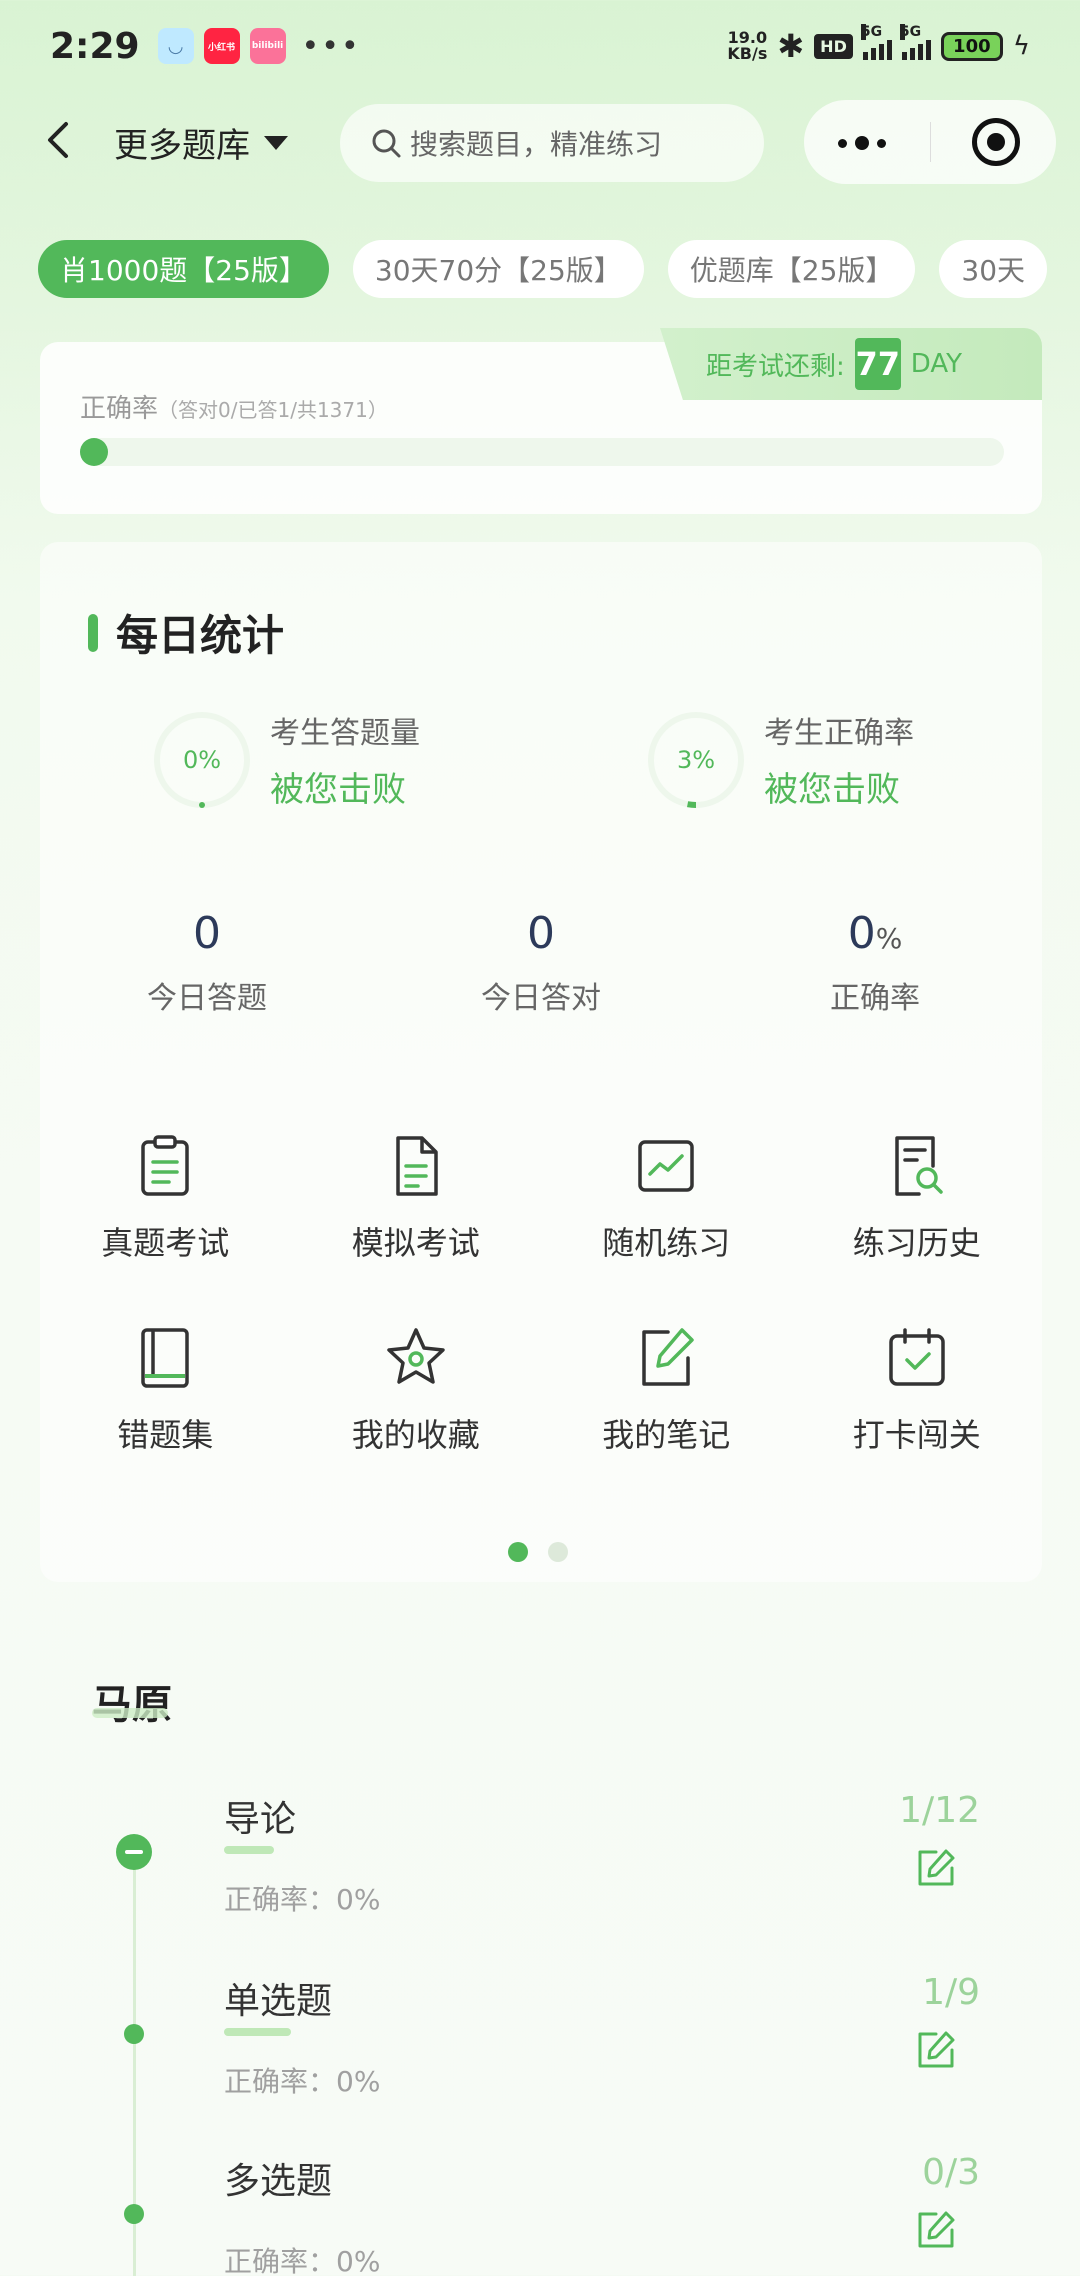  I want to click on close-miniprogram-icon, so click(996, 142).